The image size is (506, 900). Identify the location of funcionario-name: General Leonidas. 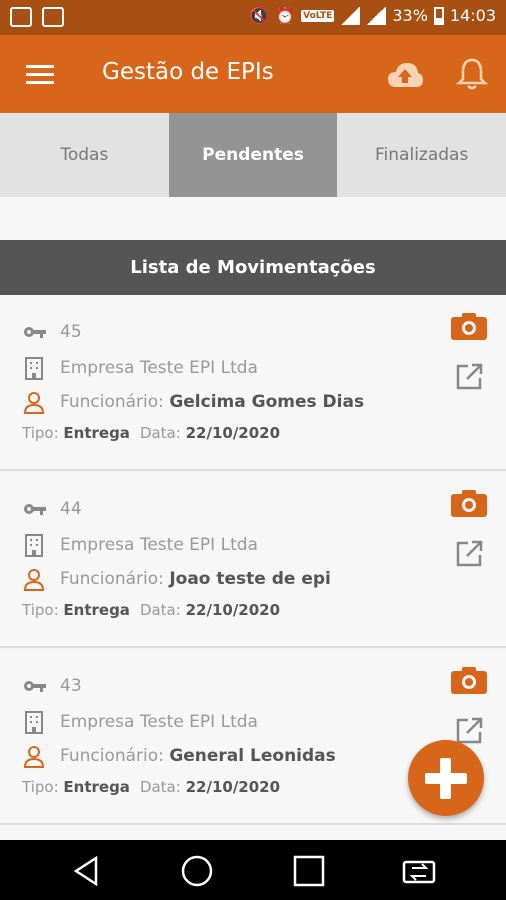
(252, 756).